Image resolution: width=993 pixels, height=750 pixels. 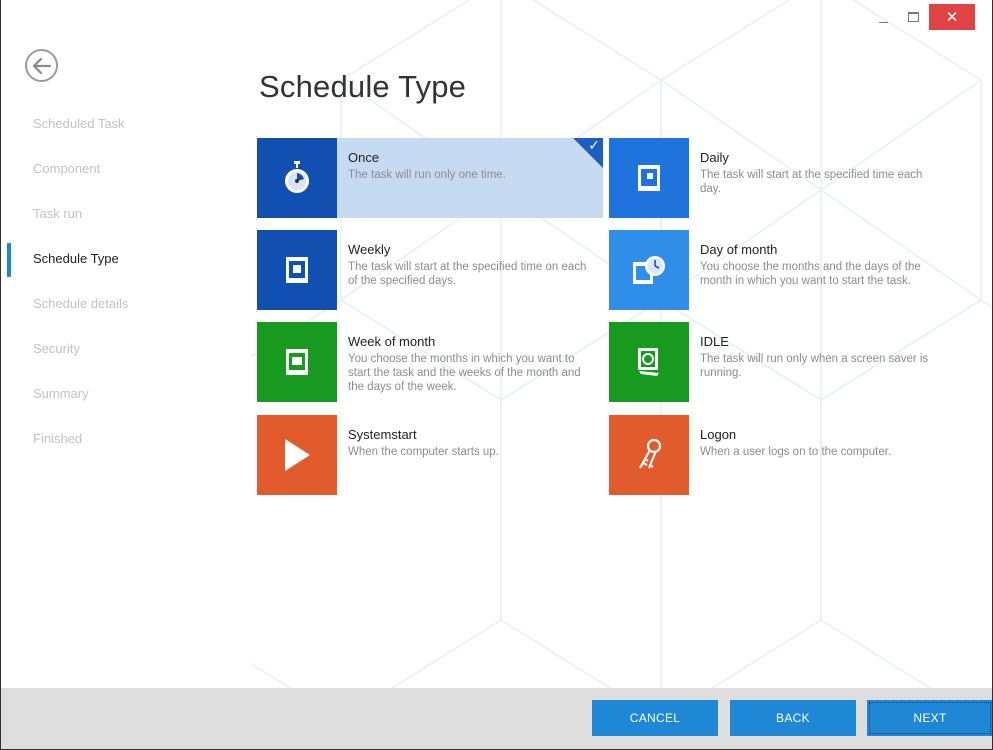 What do you see at coordinates (714, 157) in the screenshot?
I see `tile-title: Daily` at bounding box center [714, 157].